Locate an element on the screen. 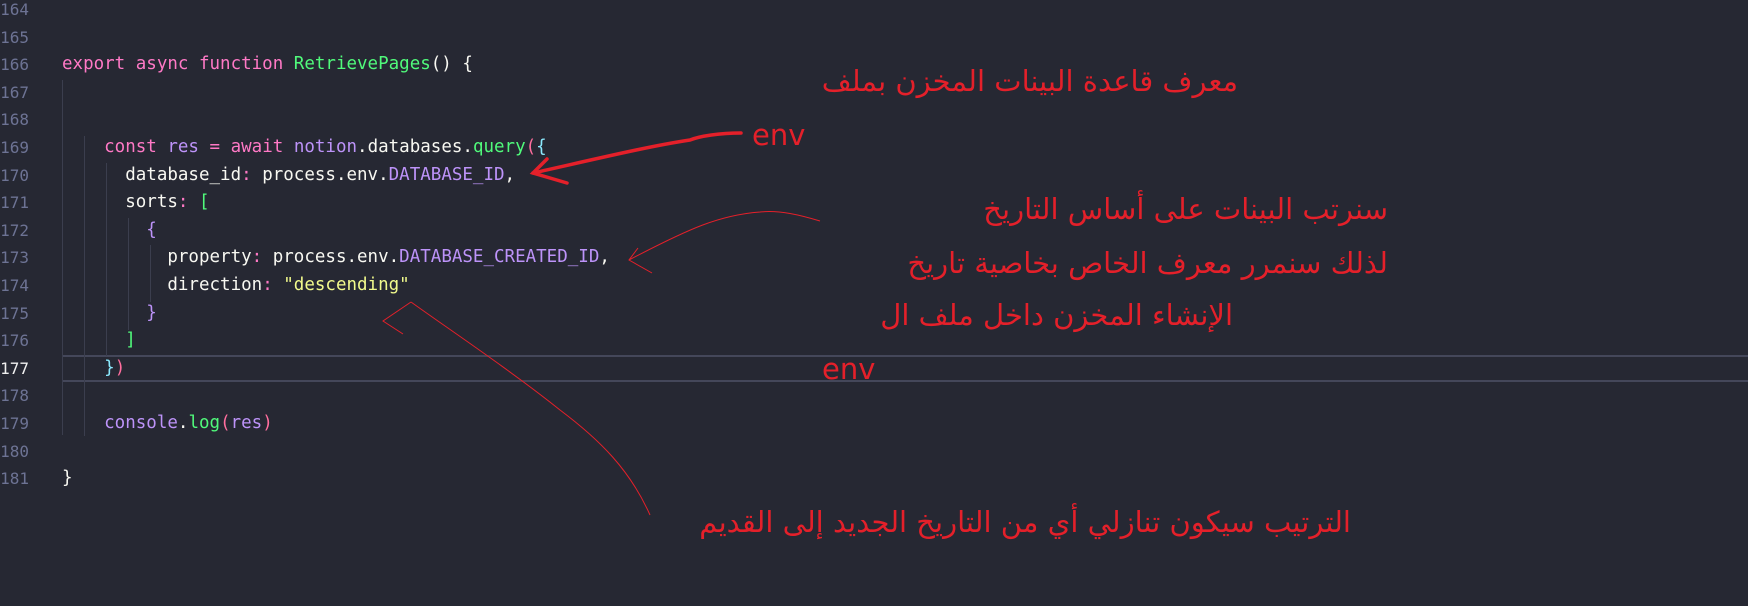 The height and width of the screenshot is (606, 1748). arrow-direction is located at coordinates (516, 408).